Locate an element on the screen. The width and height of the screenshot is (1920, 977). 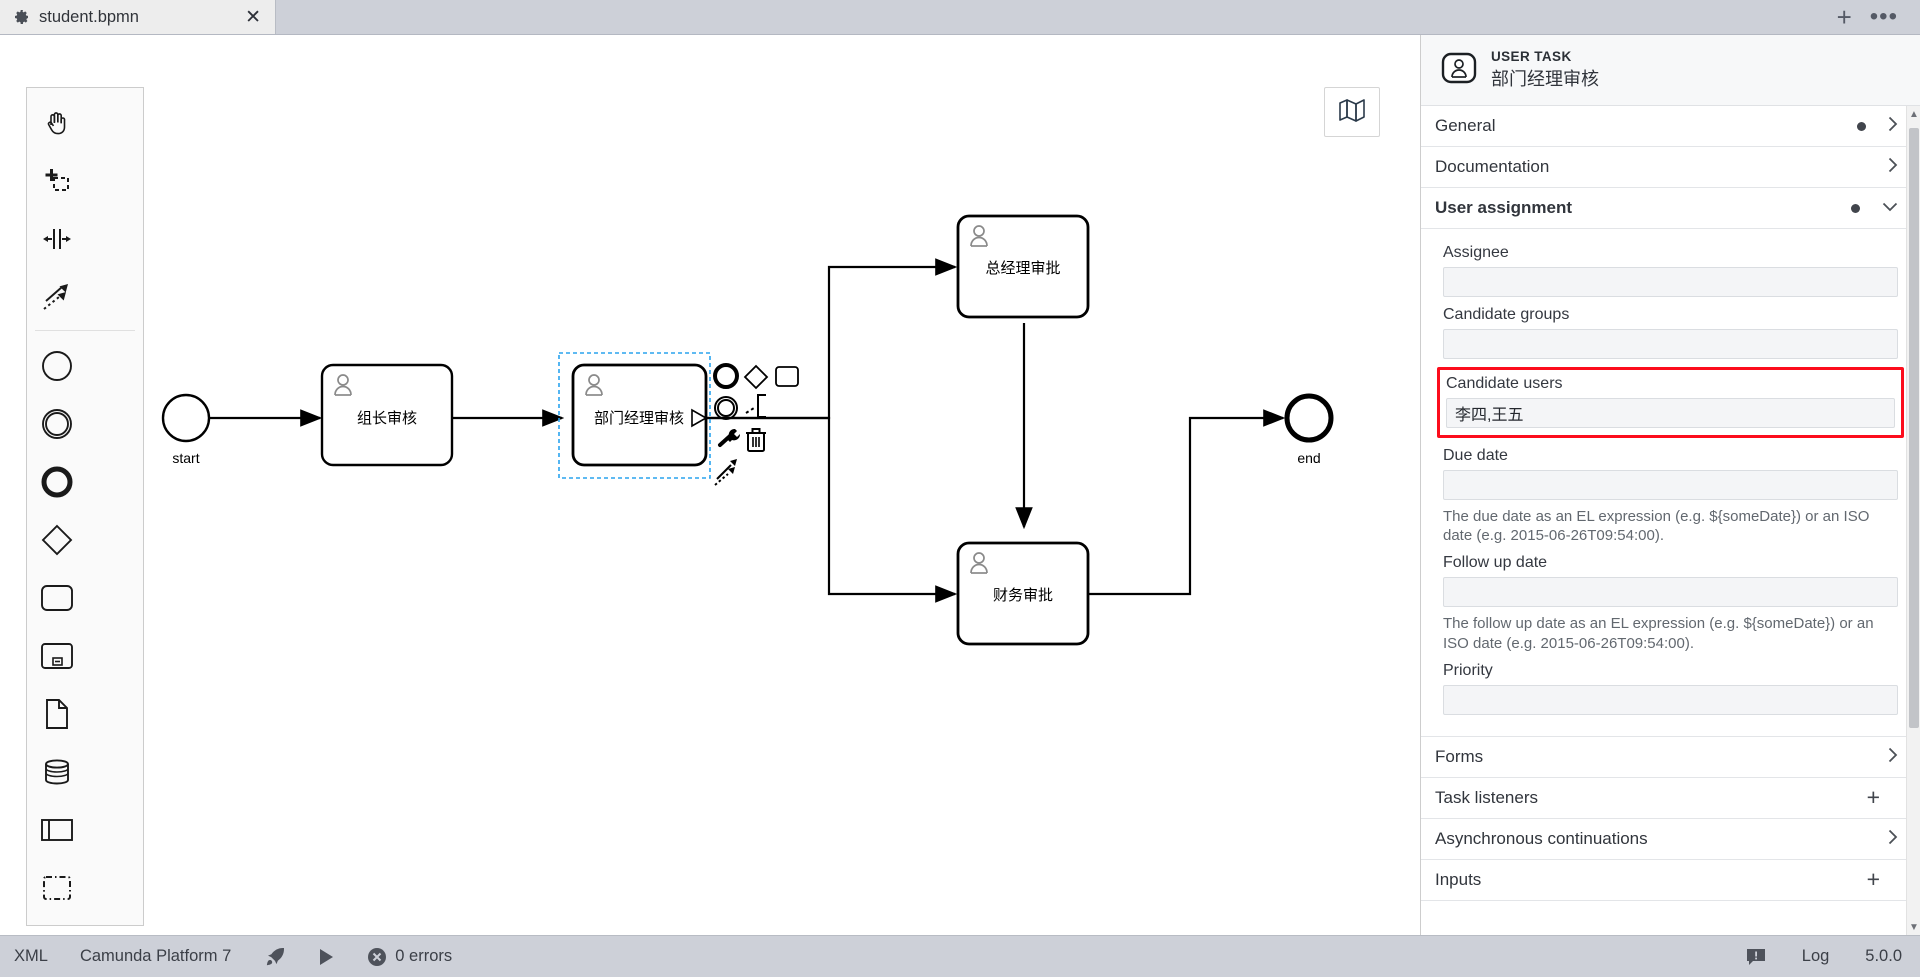
tab-bar: student.bpmn ✕ + ••• is located at coordinates (960, 17).